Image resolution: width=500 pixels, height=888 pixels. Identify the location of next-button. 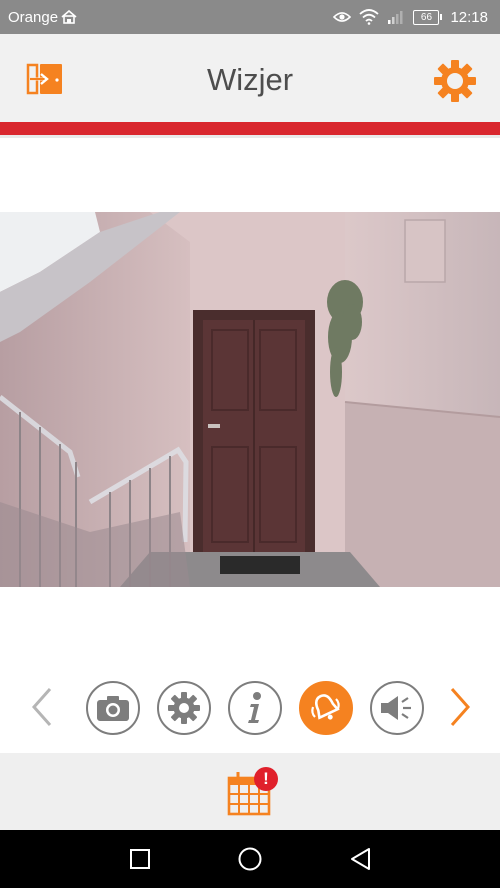
(459, 707).